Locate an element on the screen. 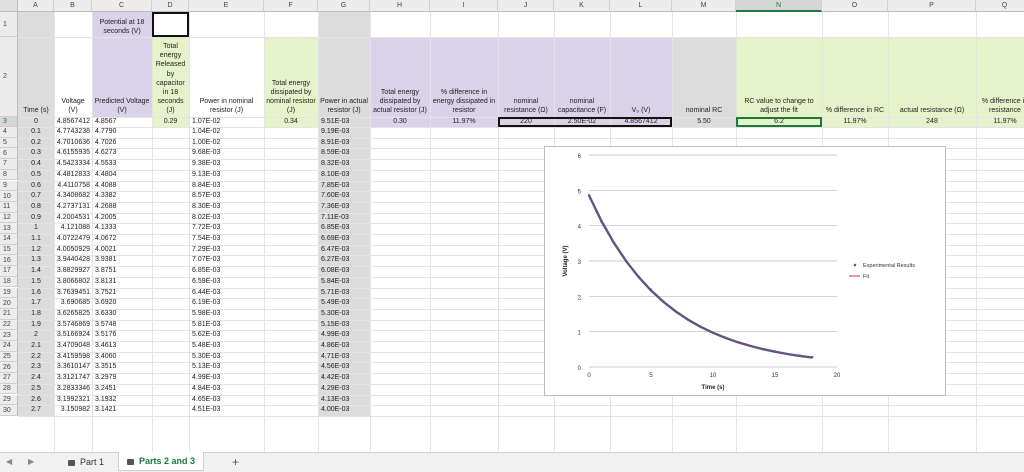 This screenshot has height=472, width=1024. cell-g16: 6.27E-03 is located at coordinates (344, 260).